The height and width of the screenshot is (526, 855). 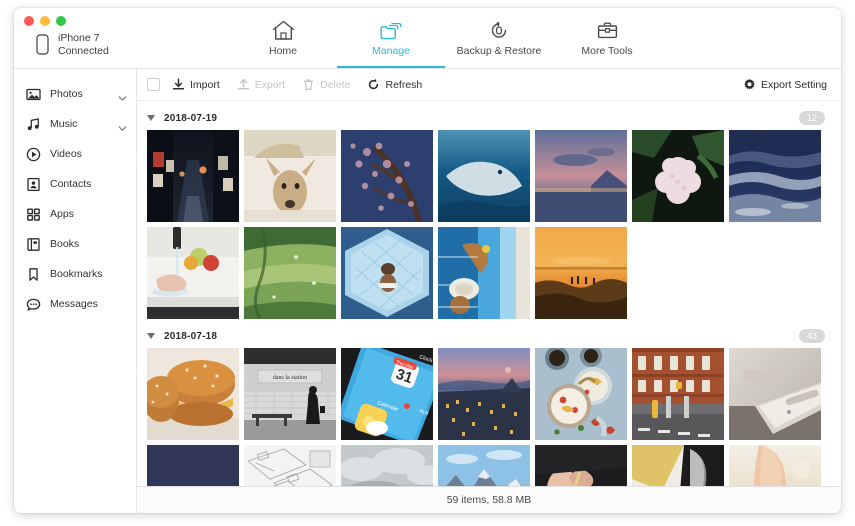 I want to click on sidebar-item-videos: Videos, so click(x=75, y=154).